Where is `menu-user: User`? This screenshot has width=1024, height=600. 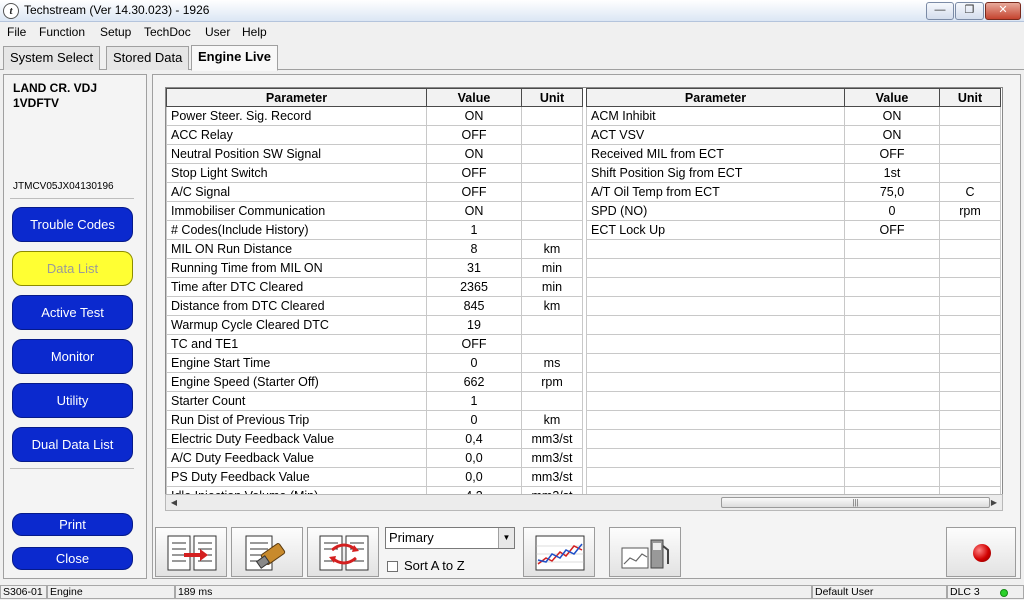
menu-user: User is located at coordinates (217, 32).